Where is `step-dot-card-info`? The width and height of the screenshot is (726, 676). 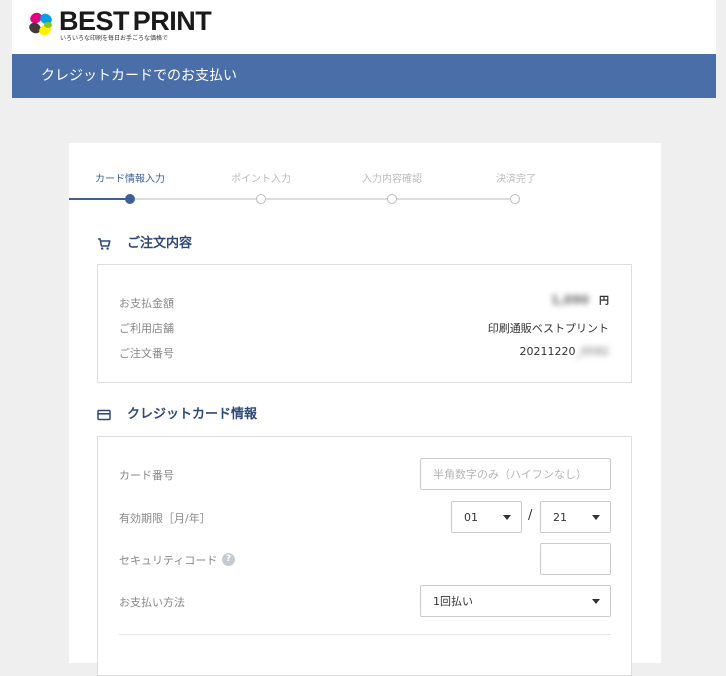 step-dot-card-info is located at coordinates (130, 199).